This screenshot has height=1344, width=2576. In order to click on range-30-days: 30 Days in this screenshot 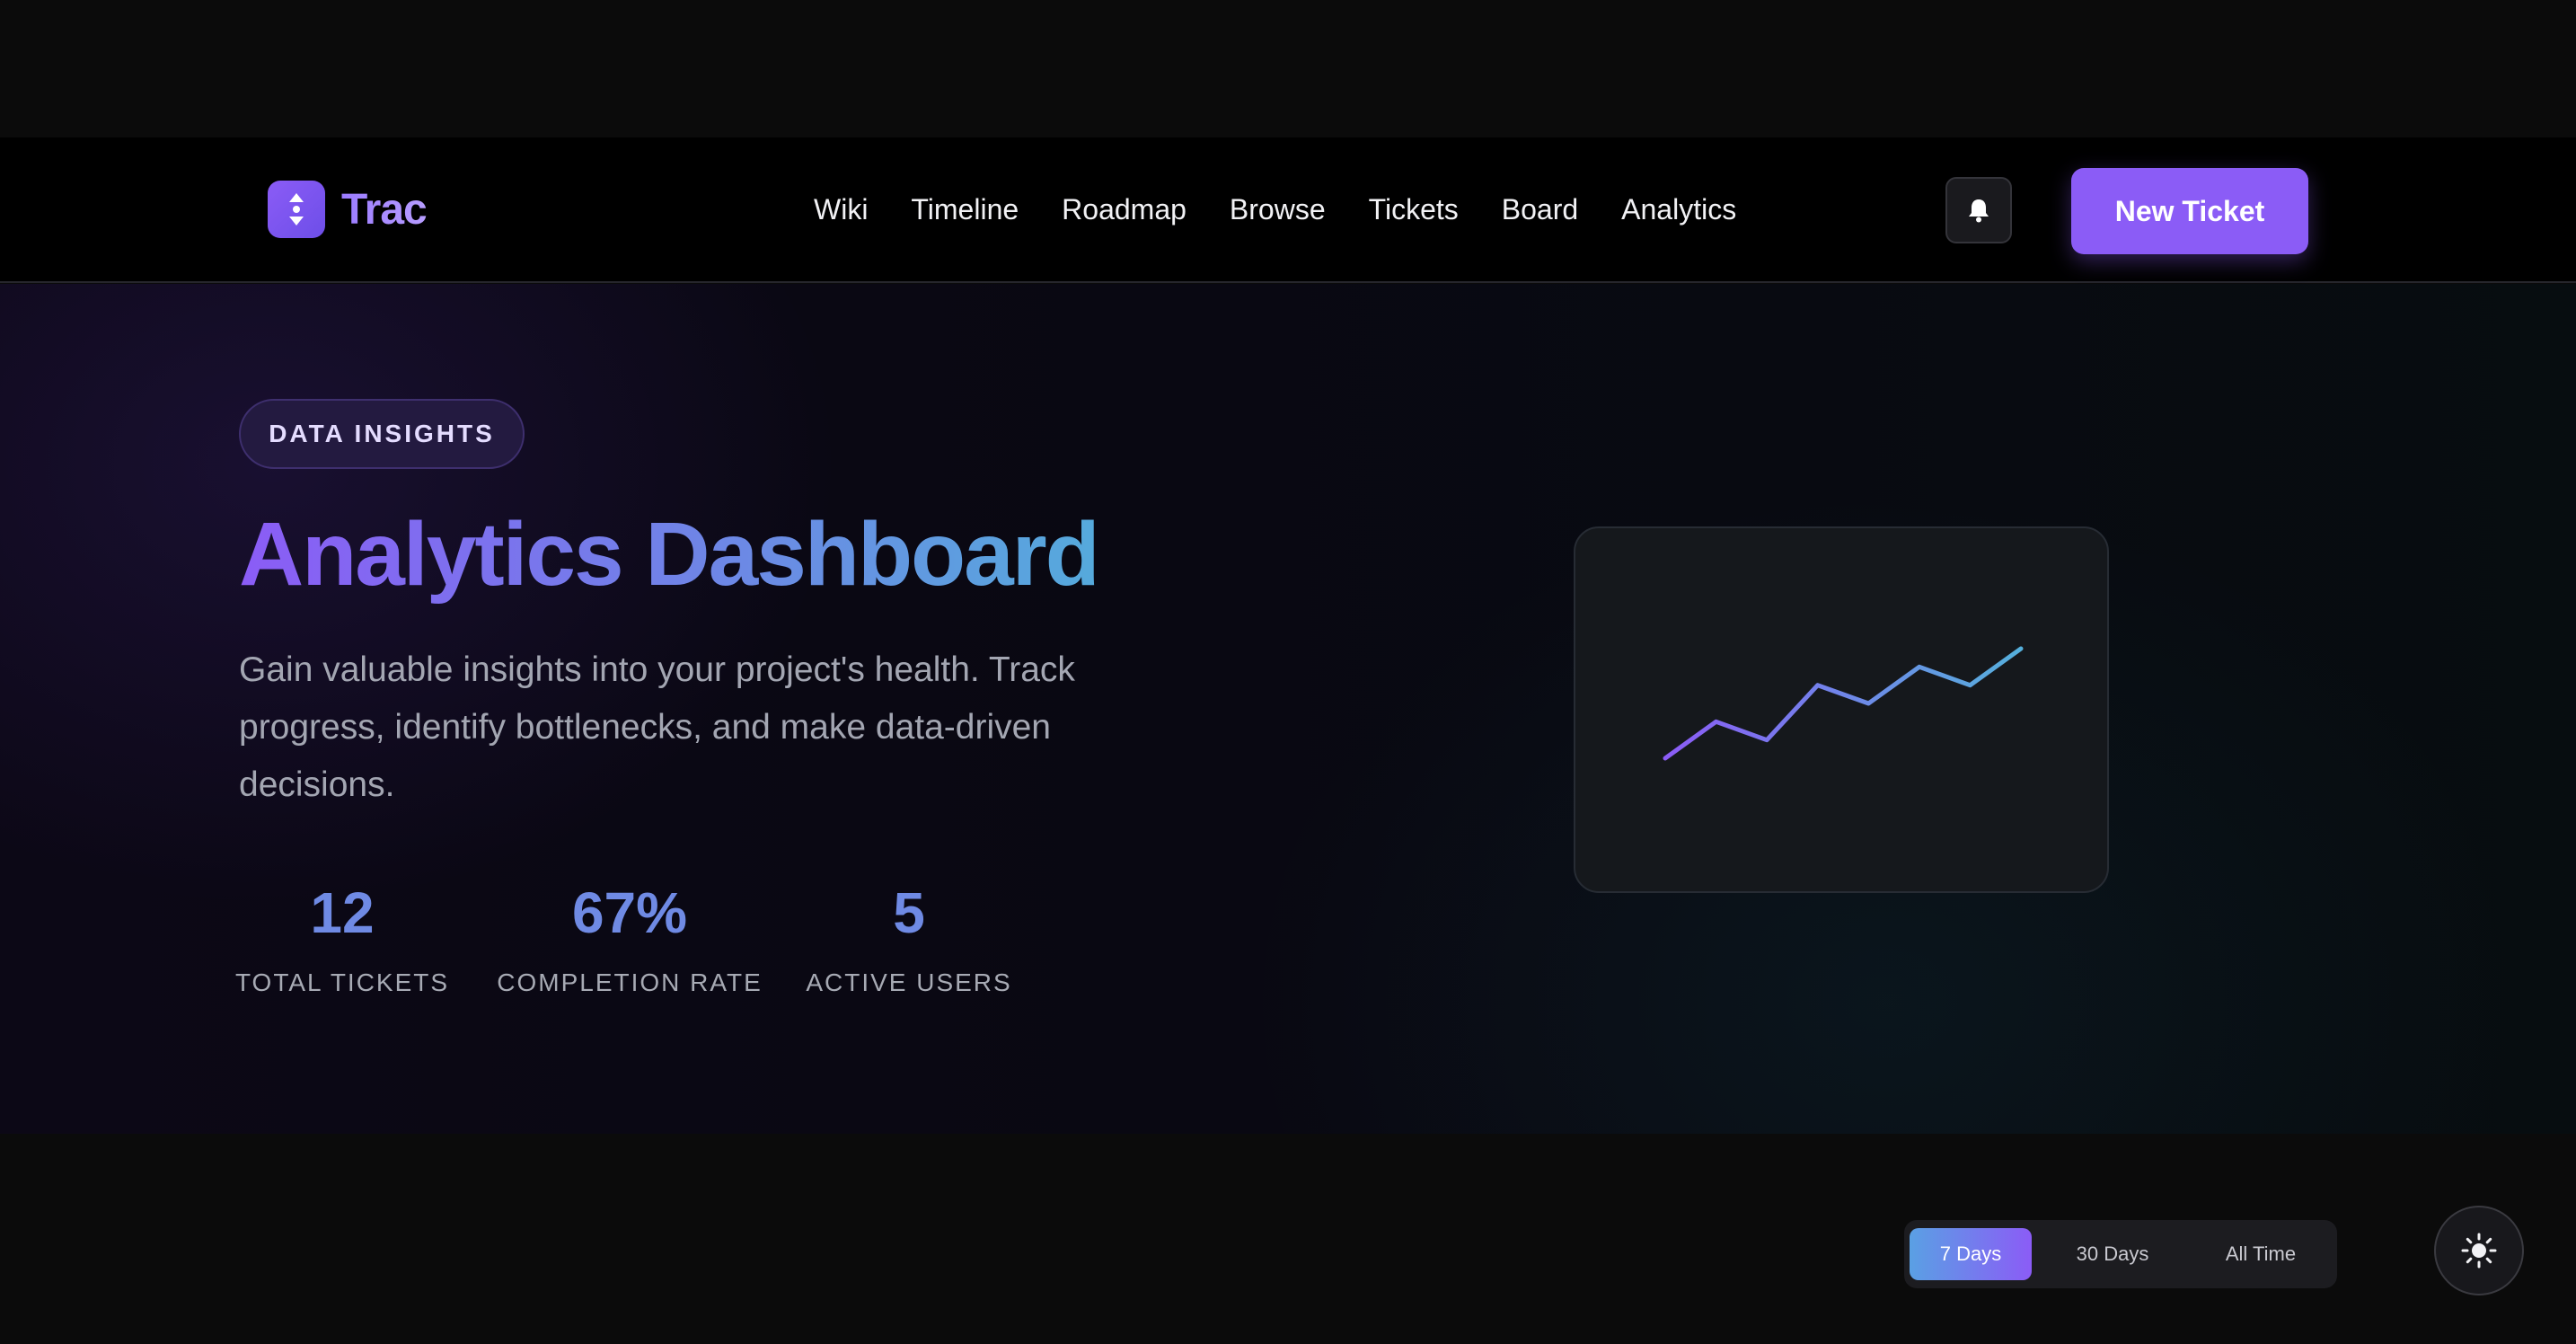, I will do `click(2112, 1254)`.